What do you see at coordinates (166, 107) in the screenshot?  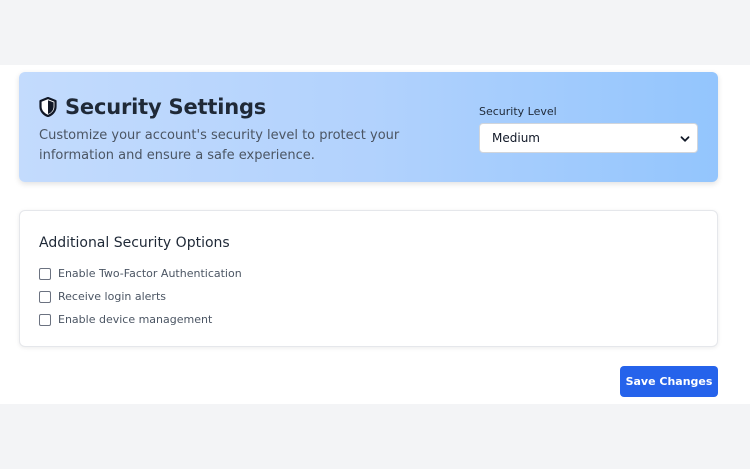 I see `page-title-text: Security Settings` at bounding box center [166, 107].